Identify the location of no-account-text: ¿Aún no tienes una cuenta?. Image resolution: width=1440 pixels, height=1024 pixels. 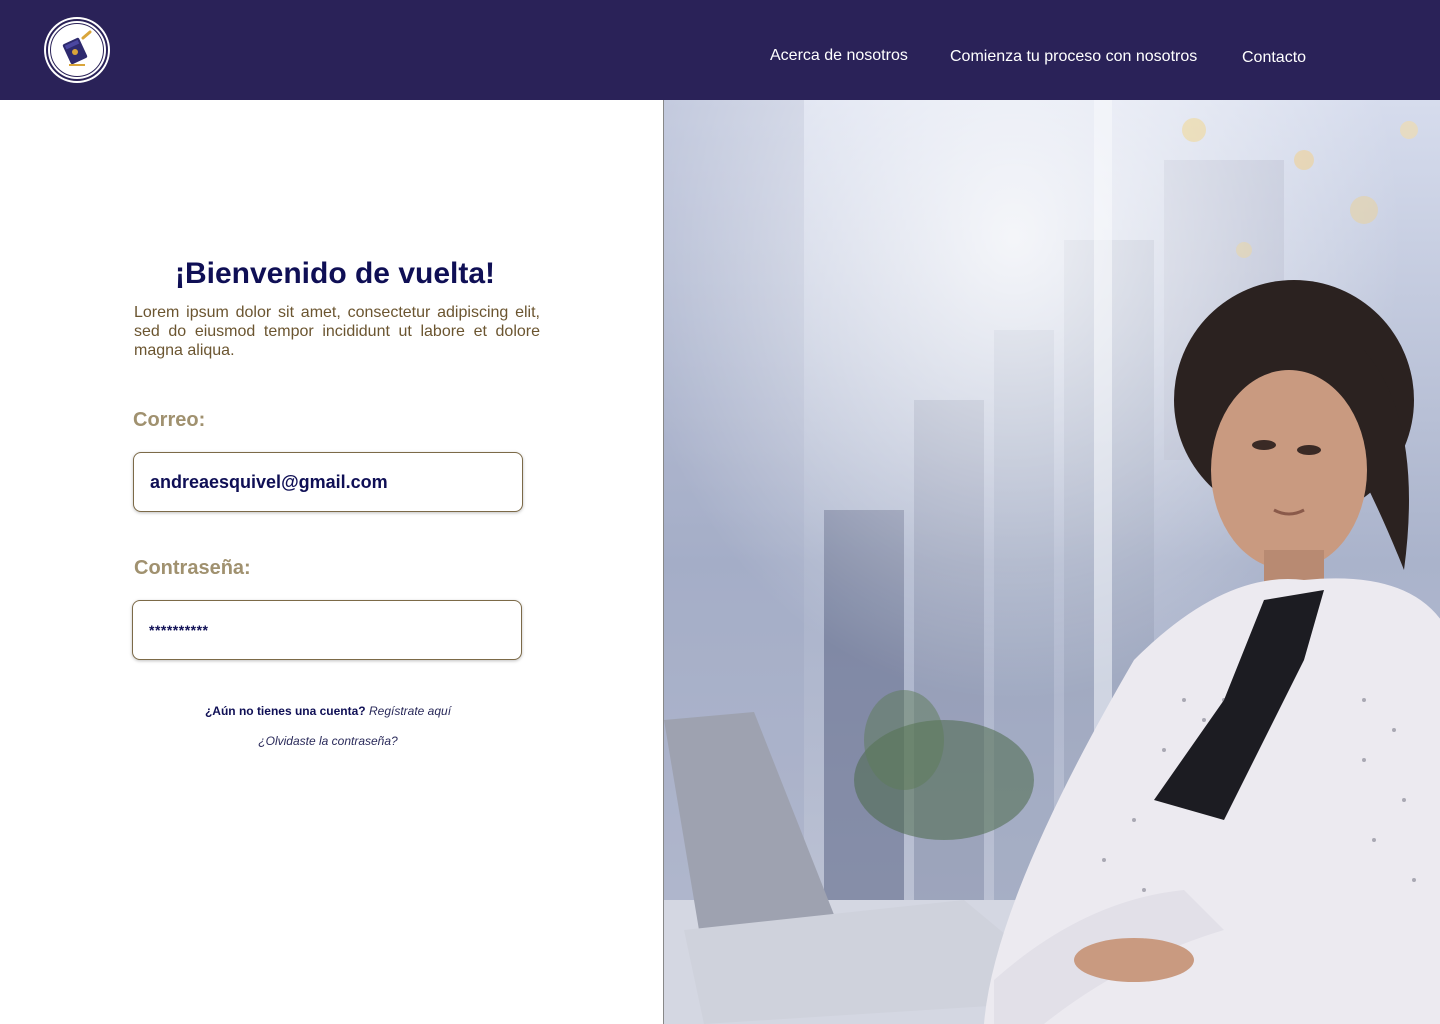
(285, 711).